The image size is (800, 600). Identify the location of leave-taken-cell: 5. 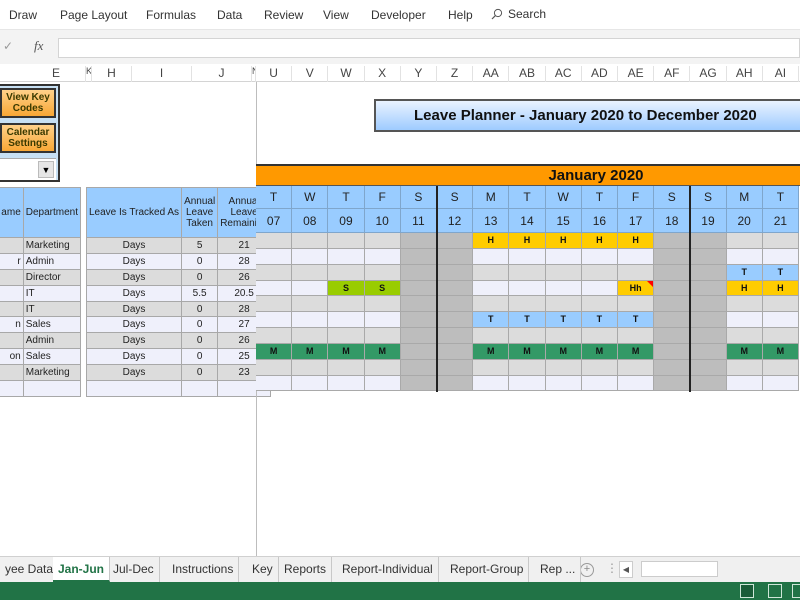
(200, 245).